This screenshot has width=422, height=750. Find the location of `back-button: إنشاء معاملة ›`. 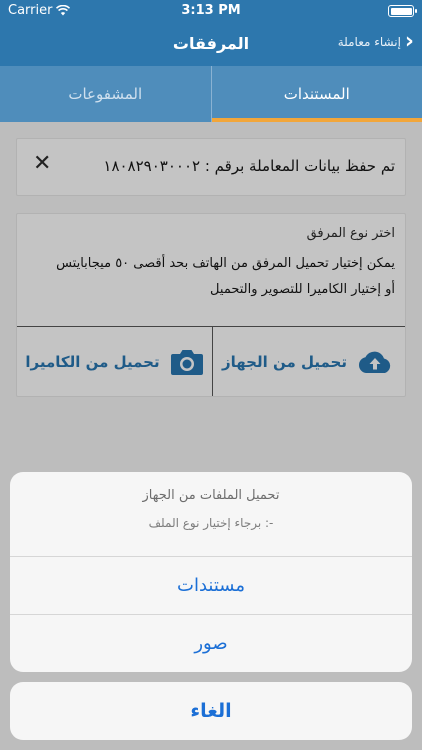

back-button: إنشاء معاملة › is located at coordinates (375, 41).